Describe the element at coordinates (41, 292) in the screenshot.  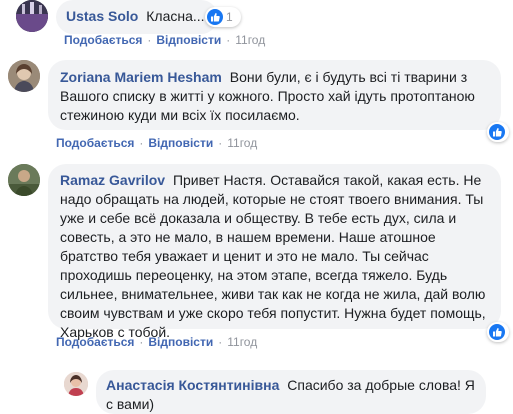
I see `reply-thread-line` at that location.